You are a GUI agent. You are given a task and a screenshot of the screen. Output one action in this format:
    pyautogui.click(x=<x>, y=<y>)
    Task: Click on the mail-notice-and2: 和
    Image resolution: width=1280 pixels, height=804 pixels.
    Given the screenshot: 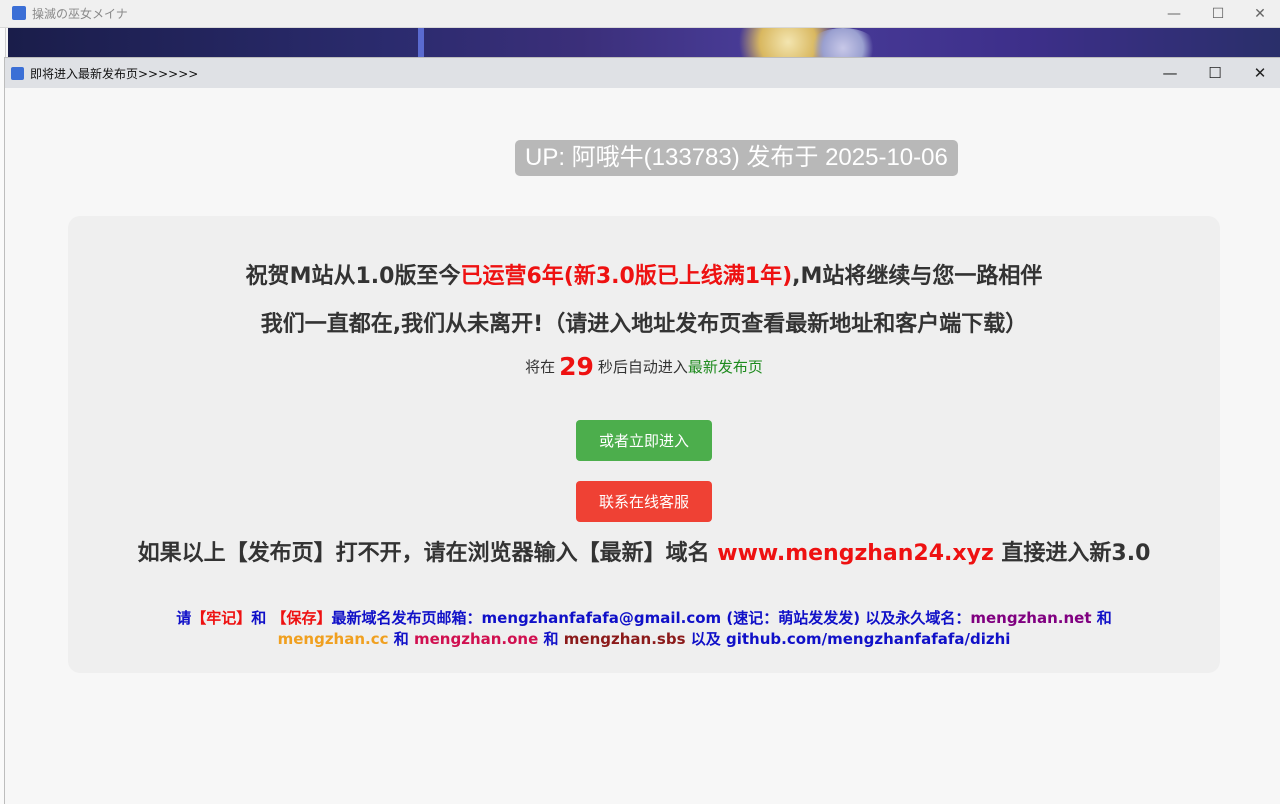 What is the action you would take?
    pyautogui.click(x=1104, y=618)
    